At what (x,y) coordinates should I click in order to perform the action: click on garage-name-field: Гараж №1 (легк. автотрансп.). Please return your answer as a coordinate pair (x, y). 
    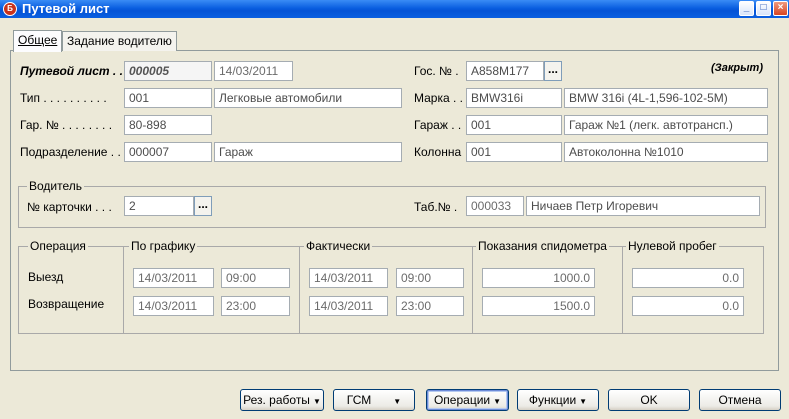
    Looking at the image, I should click on (666, 125).